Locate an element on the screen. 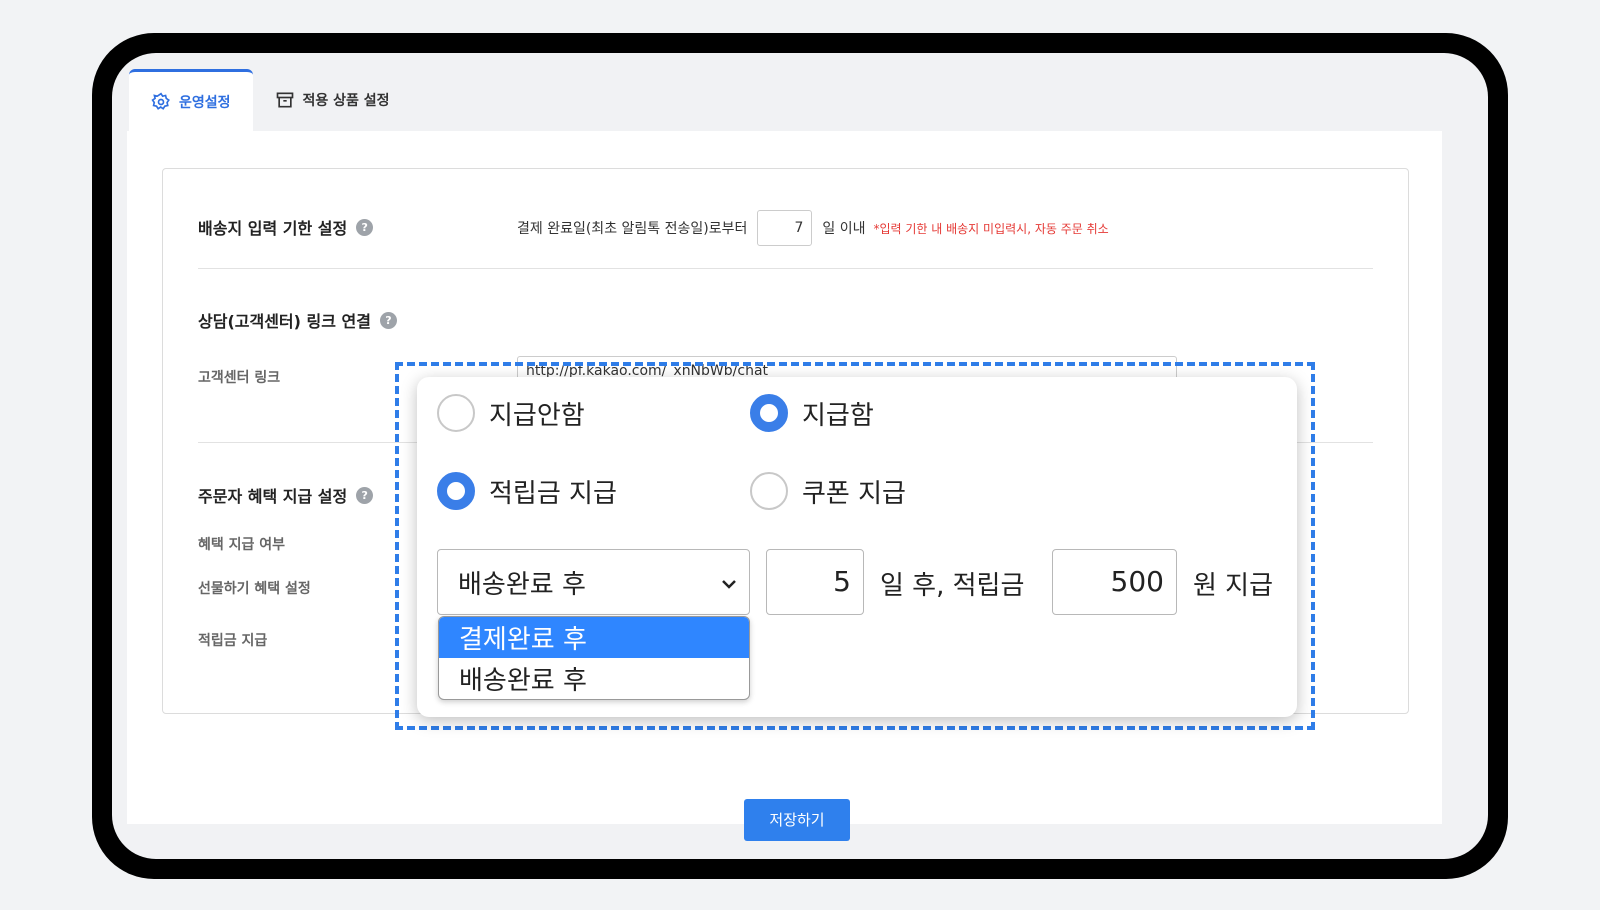 The height and width of the screenshot is (910, 1600). gear-icon is located at coordinates (160, 101).